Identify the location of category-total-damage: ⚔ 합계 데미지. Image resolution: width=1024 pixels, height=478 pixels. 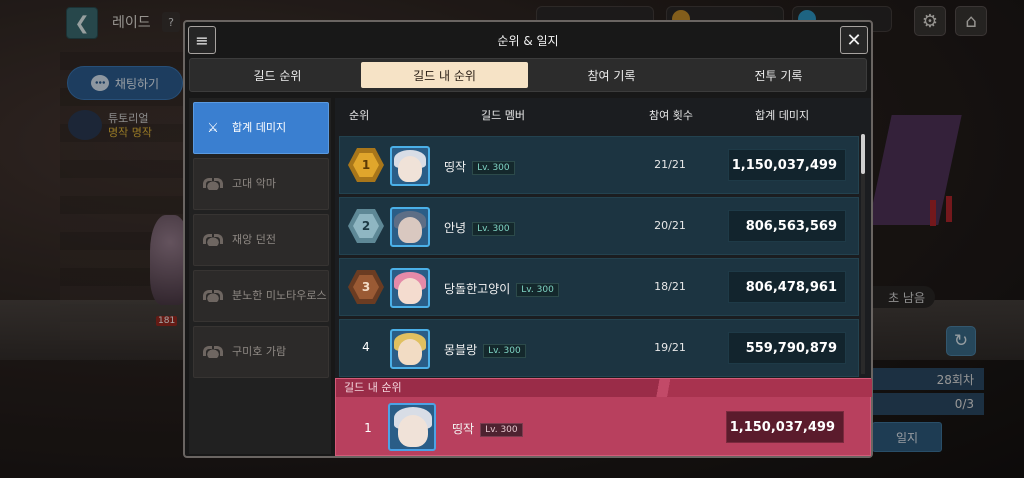
(261, 128).